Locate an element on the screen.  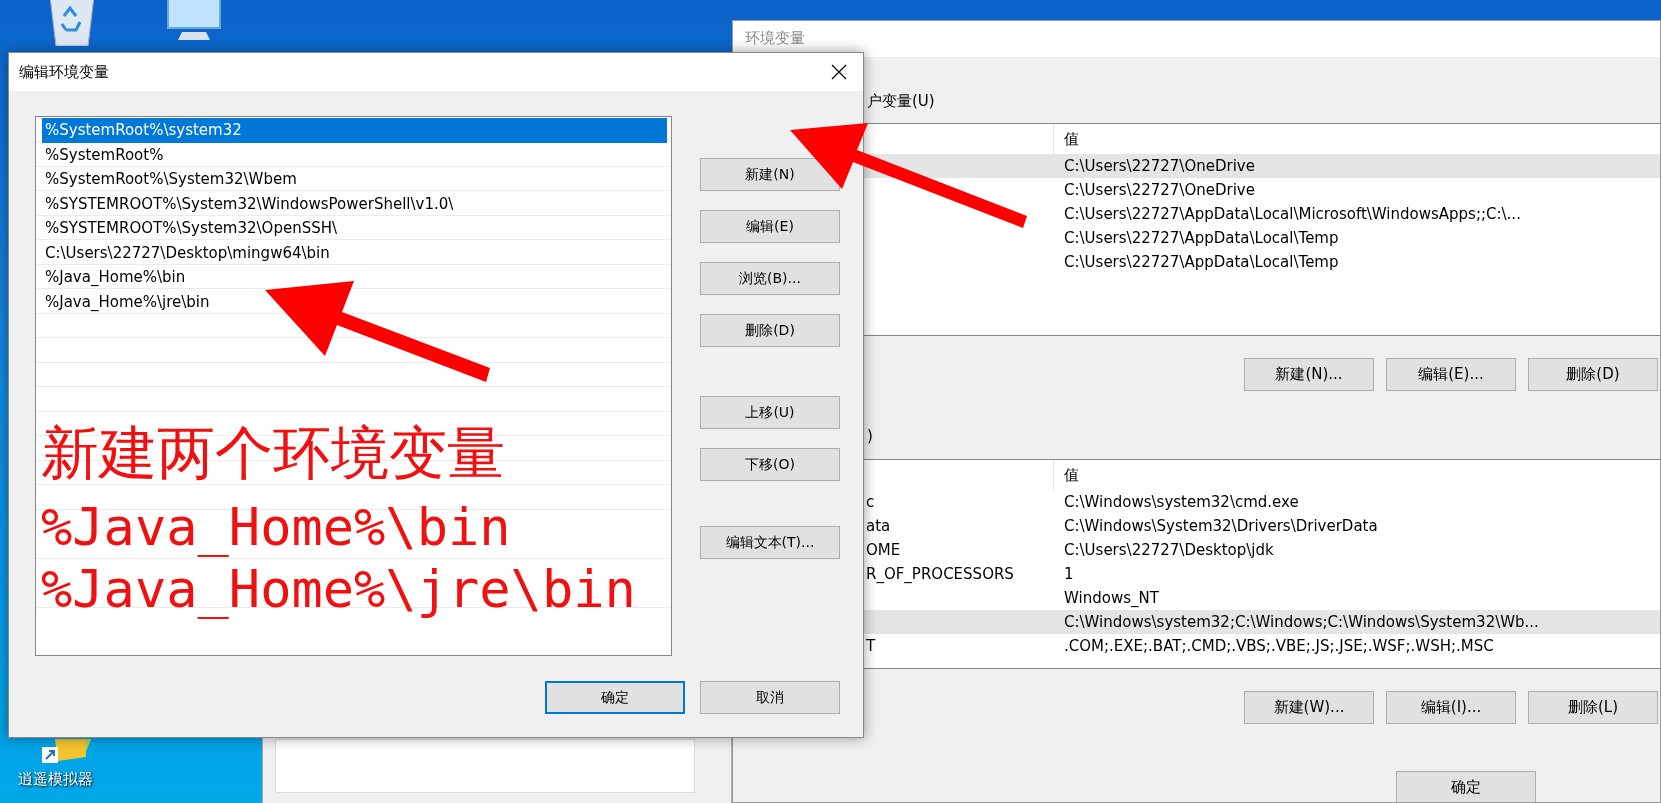
list-item: C:\Users\22727\Desktop\mingw64\bin is located at coordinates (354, 252).